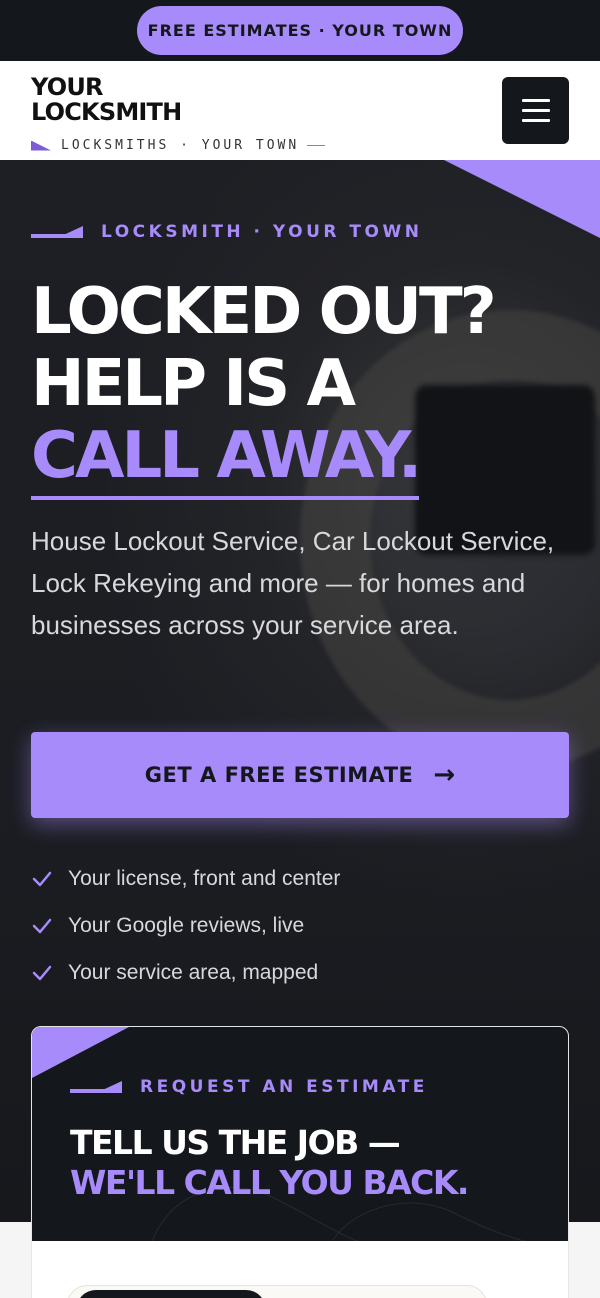  Describe the element at coordinates (300, 1269) in the screenshot. I see `estimate-form` at that location.